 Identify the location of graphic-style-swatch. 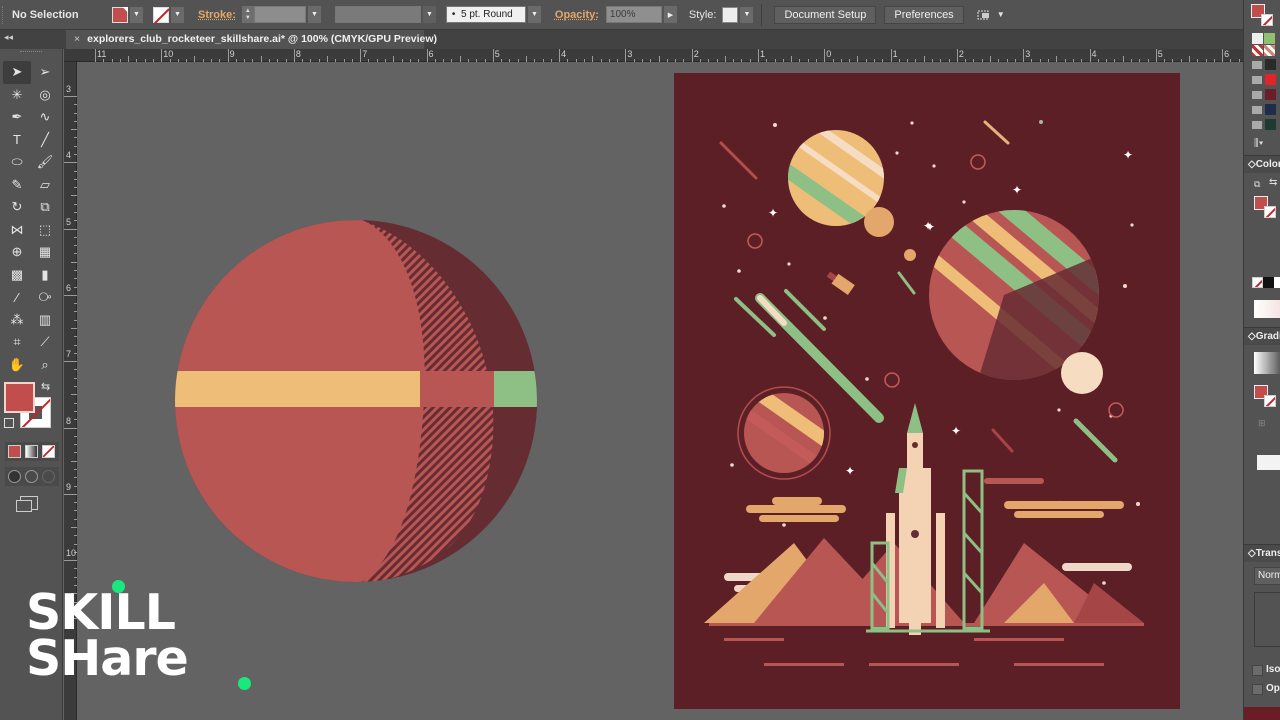
(730, 14).